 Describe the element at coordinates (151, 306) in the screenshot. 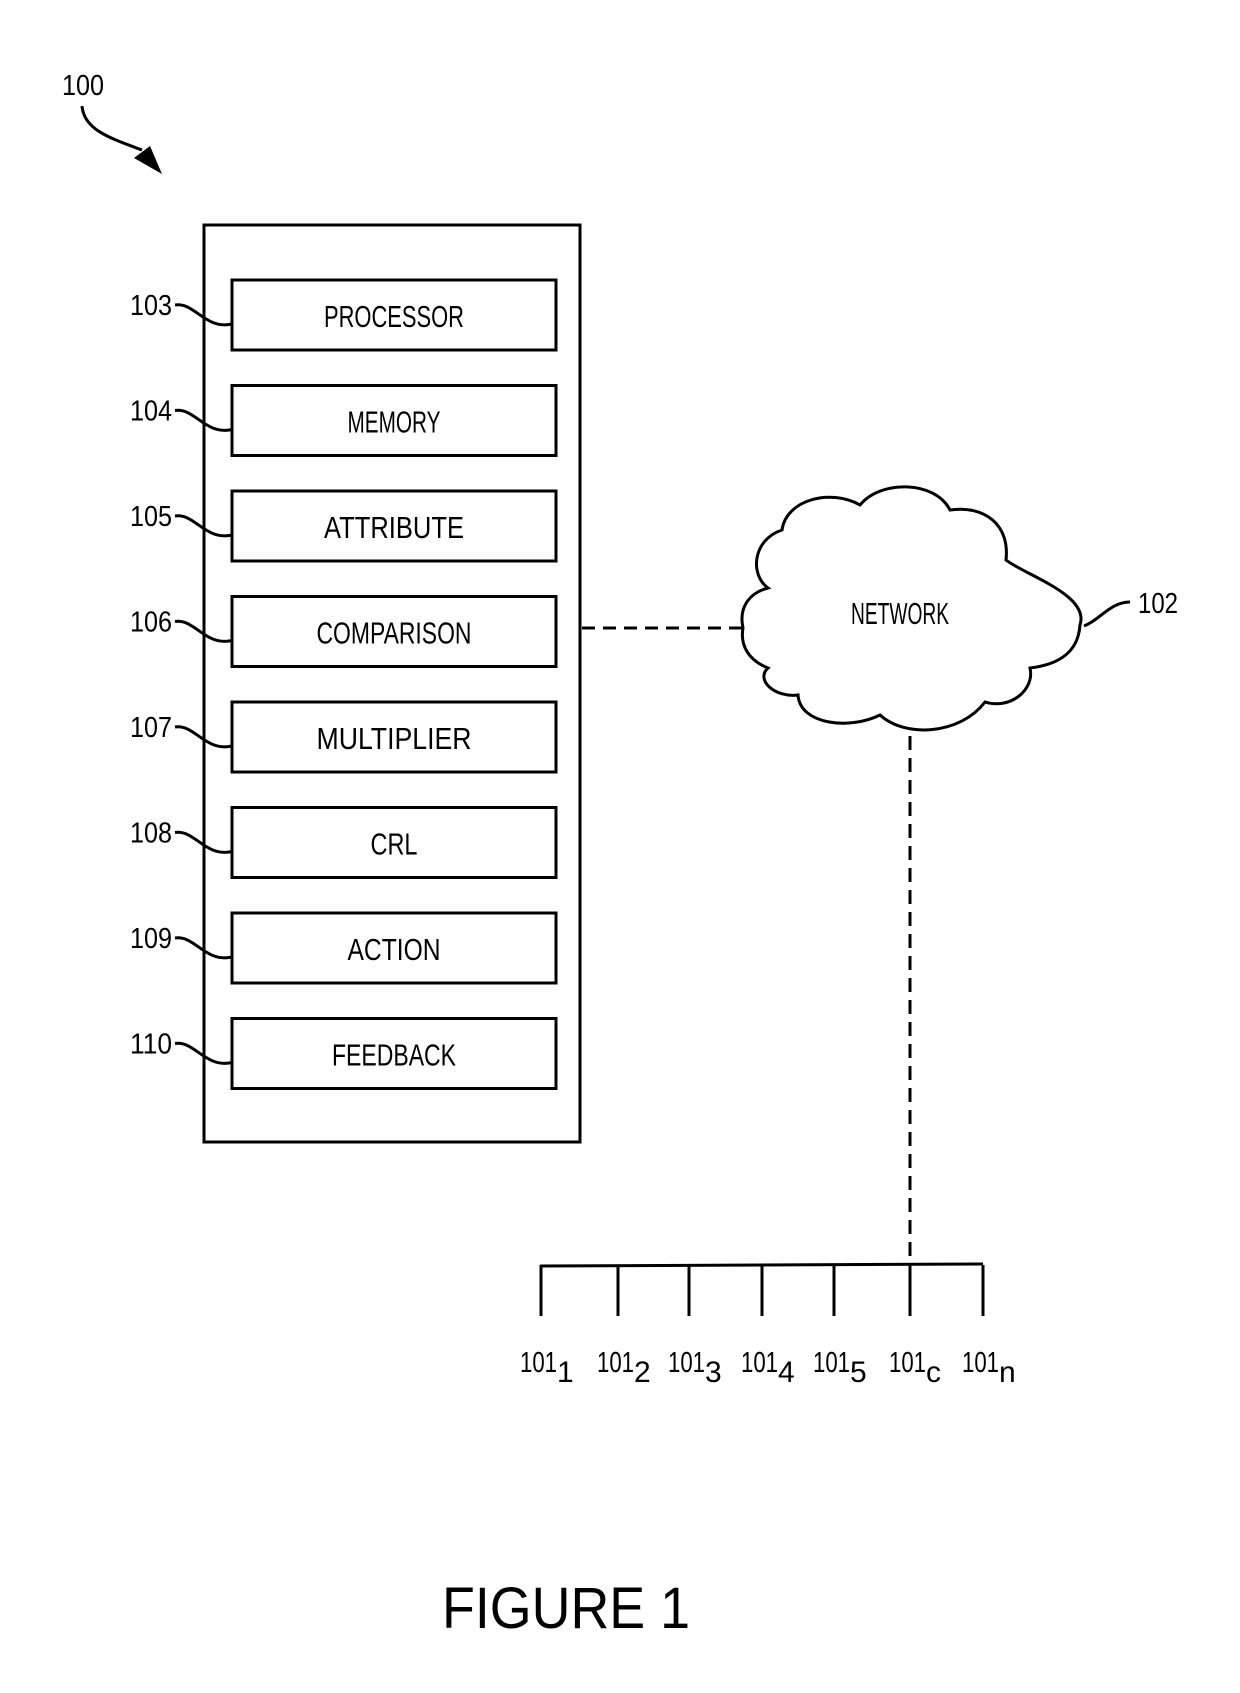

I see `component-ref-label: 103` at that location.